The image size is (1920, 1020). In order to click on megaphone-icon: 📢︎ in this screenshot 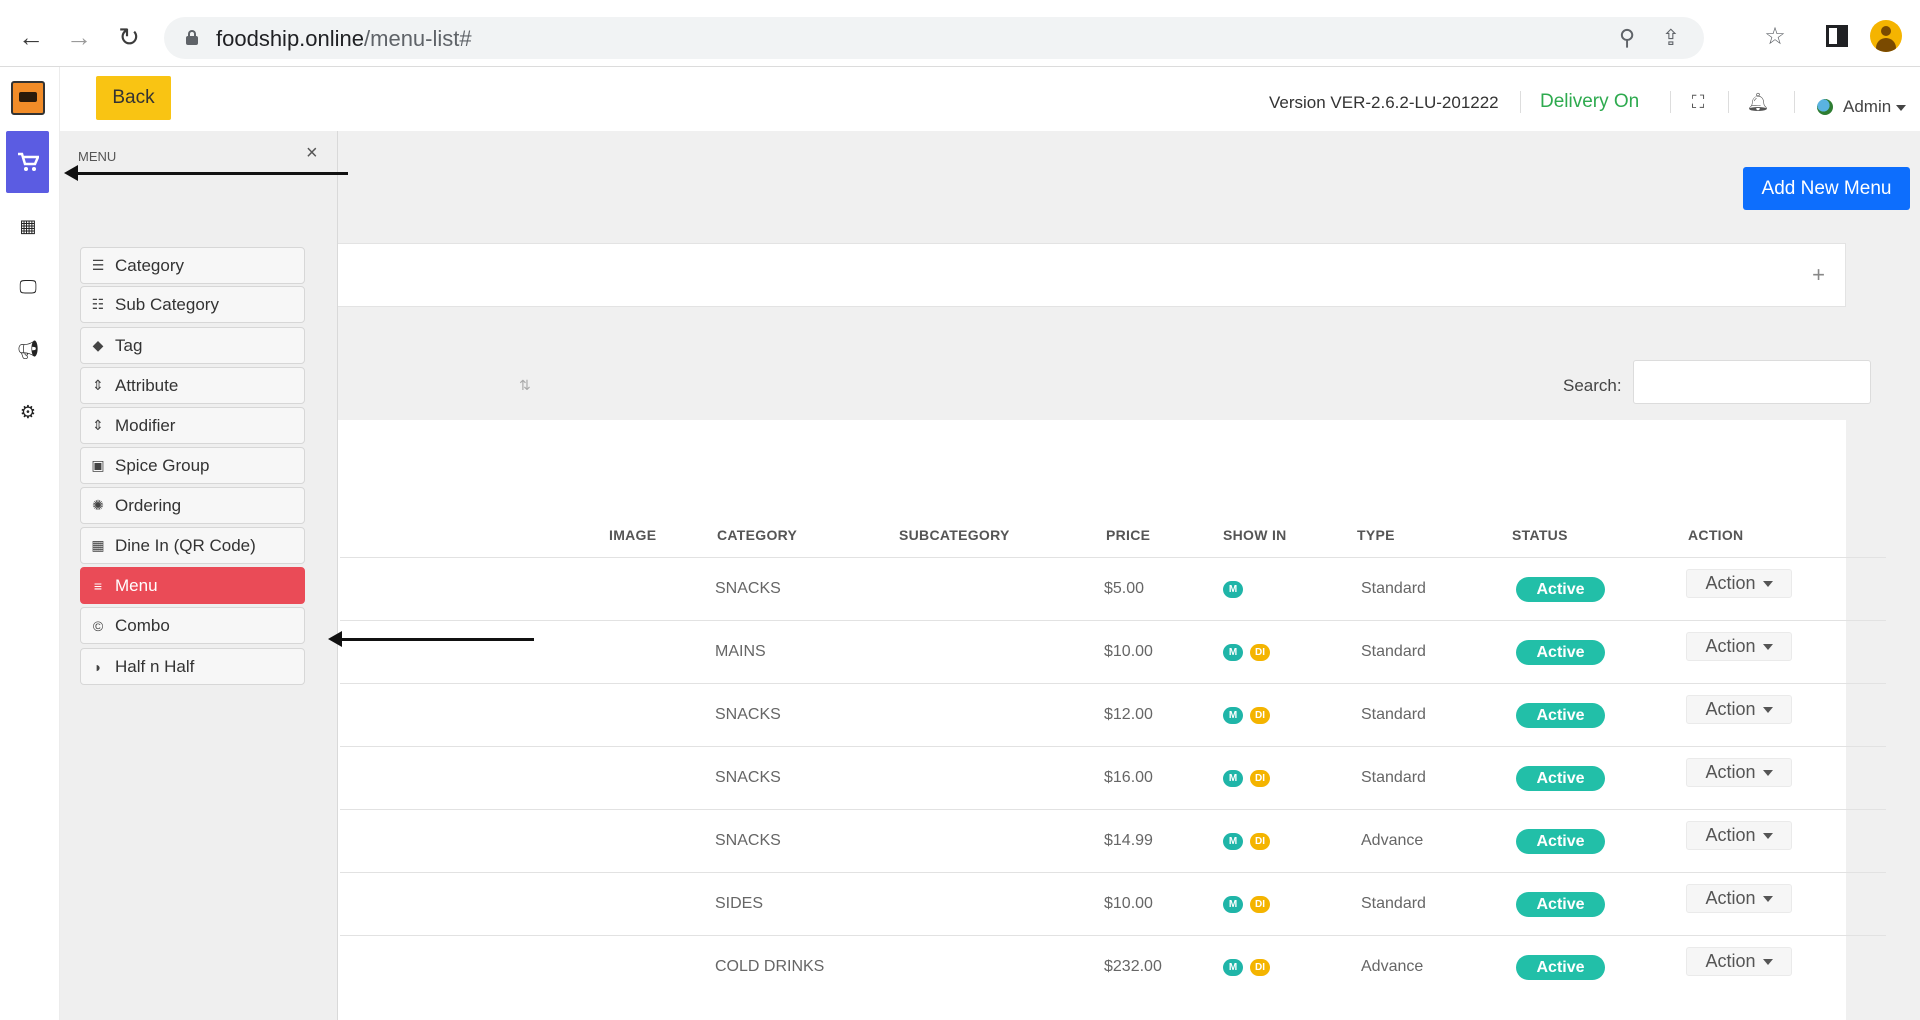, I will do `click(28, 350)`.